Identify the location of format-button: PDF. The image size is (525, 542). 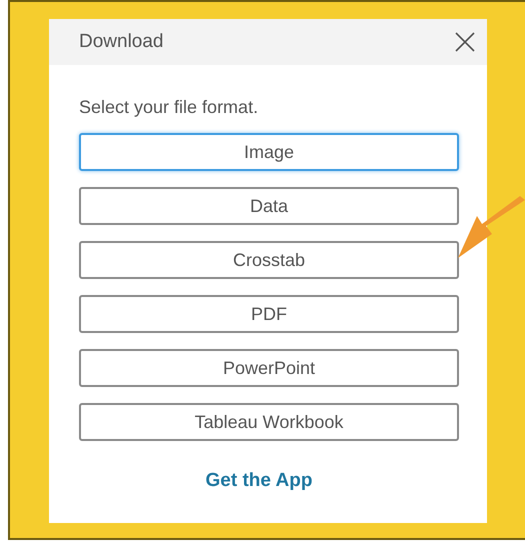
(269, 314).